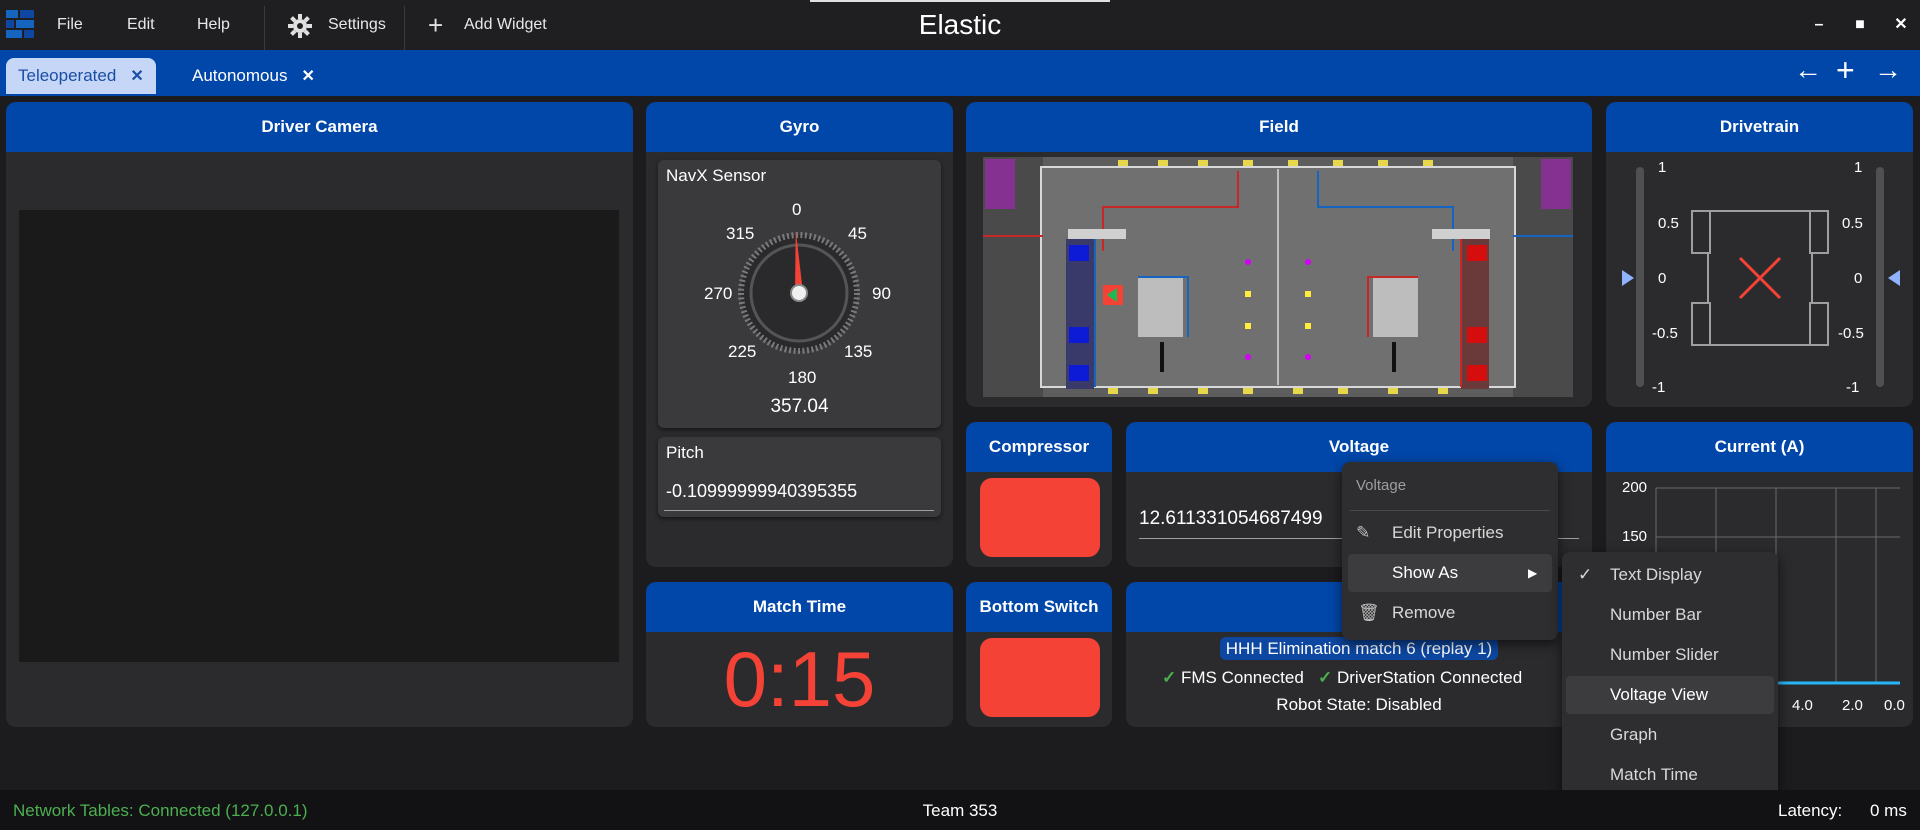 This screenshot has height=830, width=1920. What do you see at coordinates (357, 24) in the screenshot?
I see `settings-label: Settings` at bounding box center [357, 24].